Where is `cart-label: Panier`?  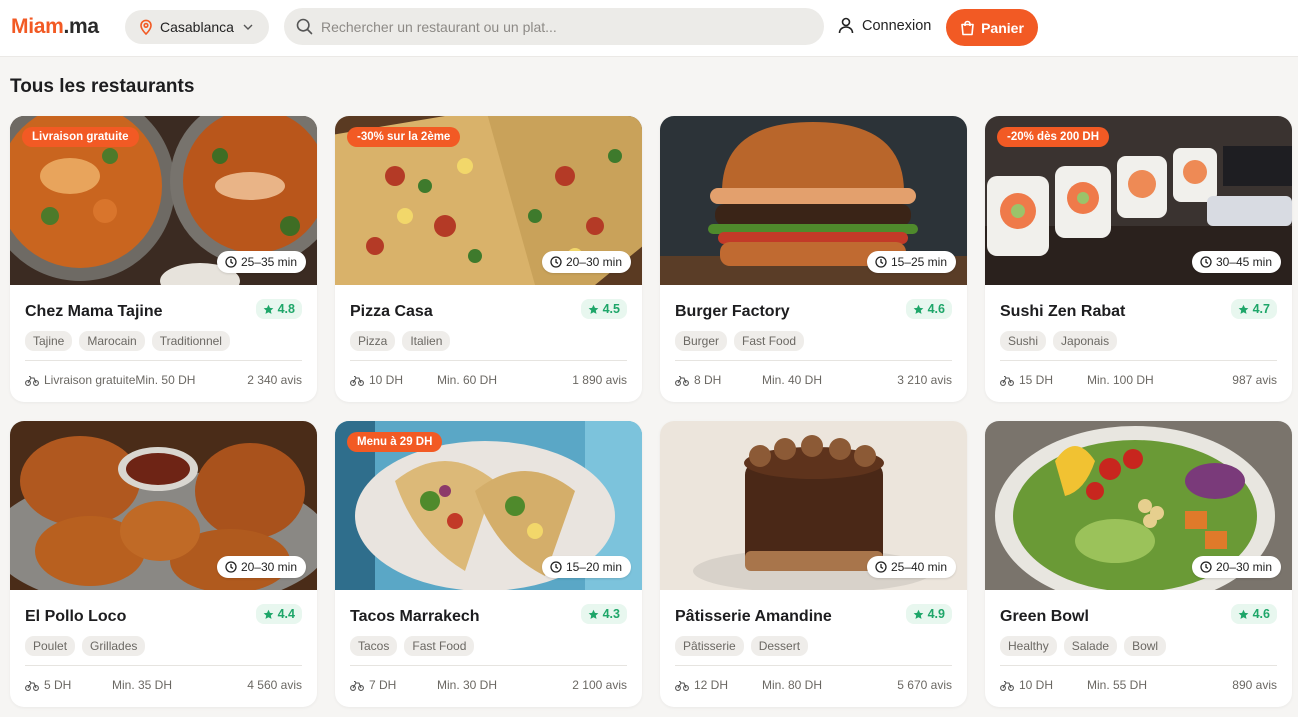 cart-label: Panier is located at coordinates (1002, 27).